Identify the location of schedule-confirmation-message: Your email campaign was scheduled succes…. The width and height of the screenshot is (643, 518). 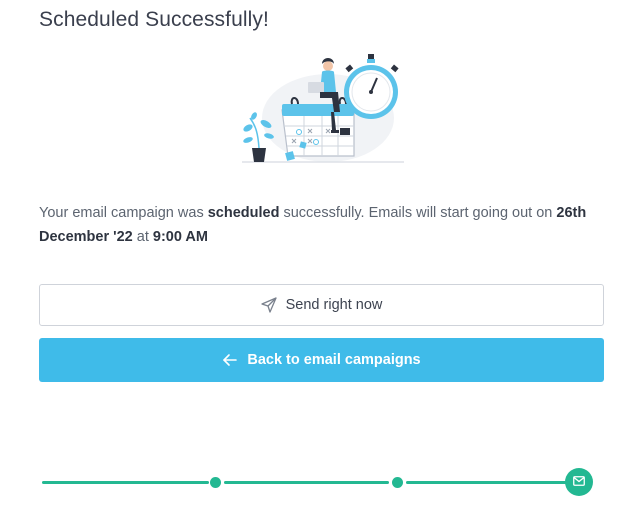
(321, 225).